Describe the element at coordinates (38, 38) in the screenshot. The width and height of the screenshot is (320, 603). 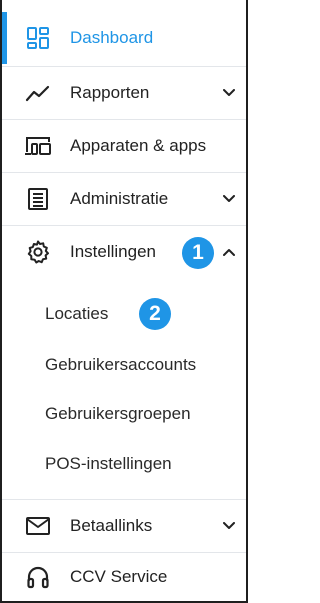
I see `dashboard-icon` at that location.